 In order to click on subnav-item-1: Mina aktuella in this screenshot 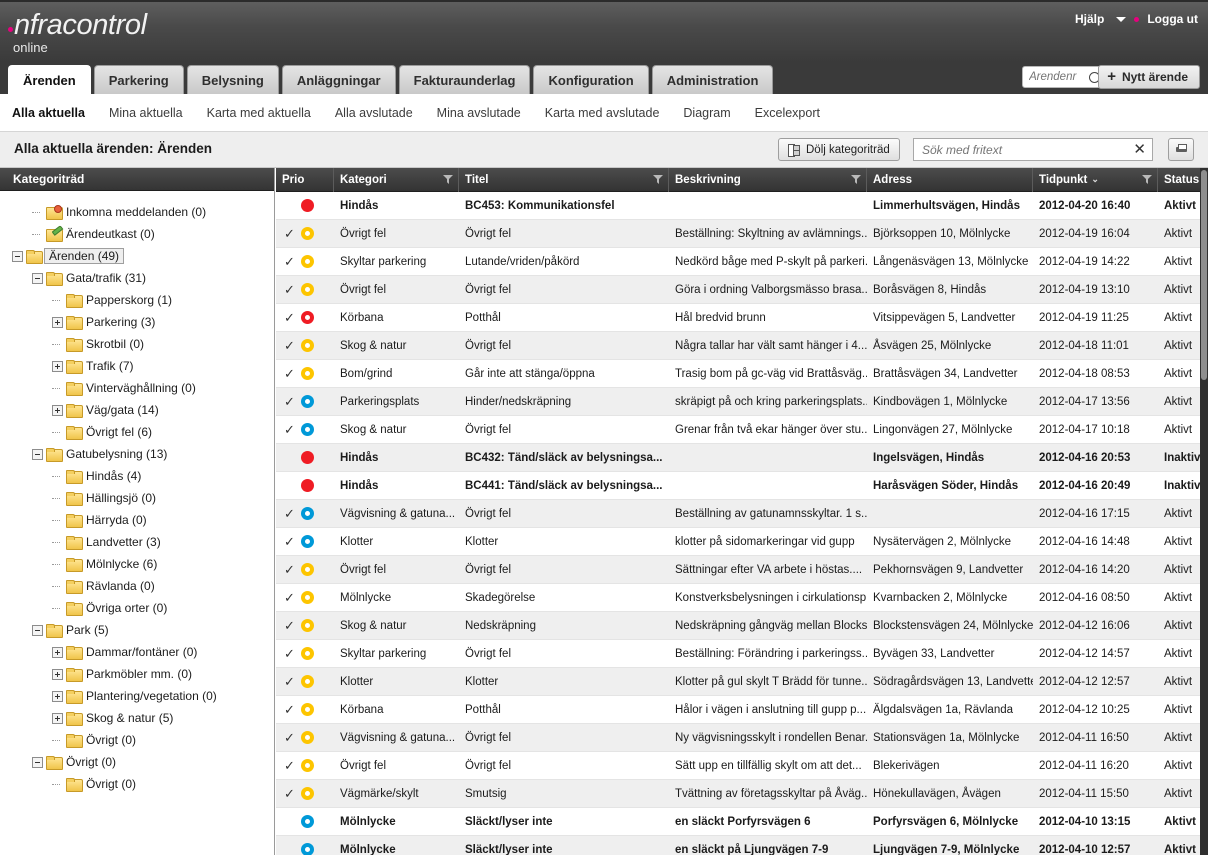, I will do `click(146, 113)`.